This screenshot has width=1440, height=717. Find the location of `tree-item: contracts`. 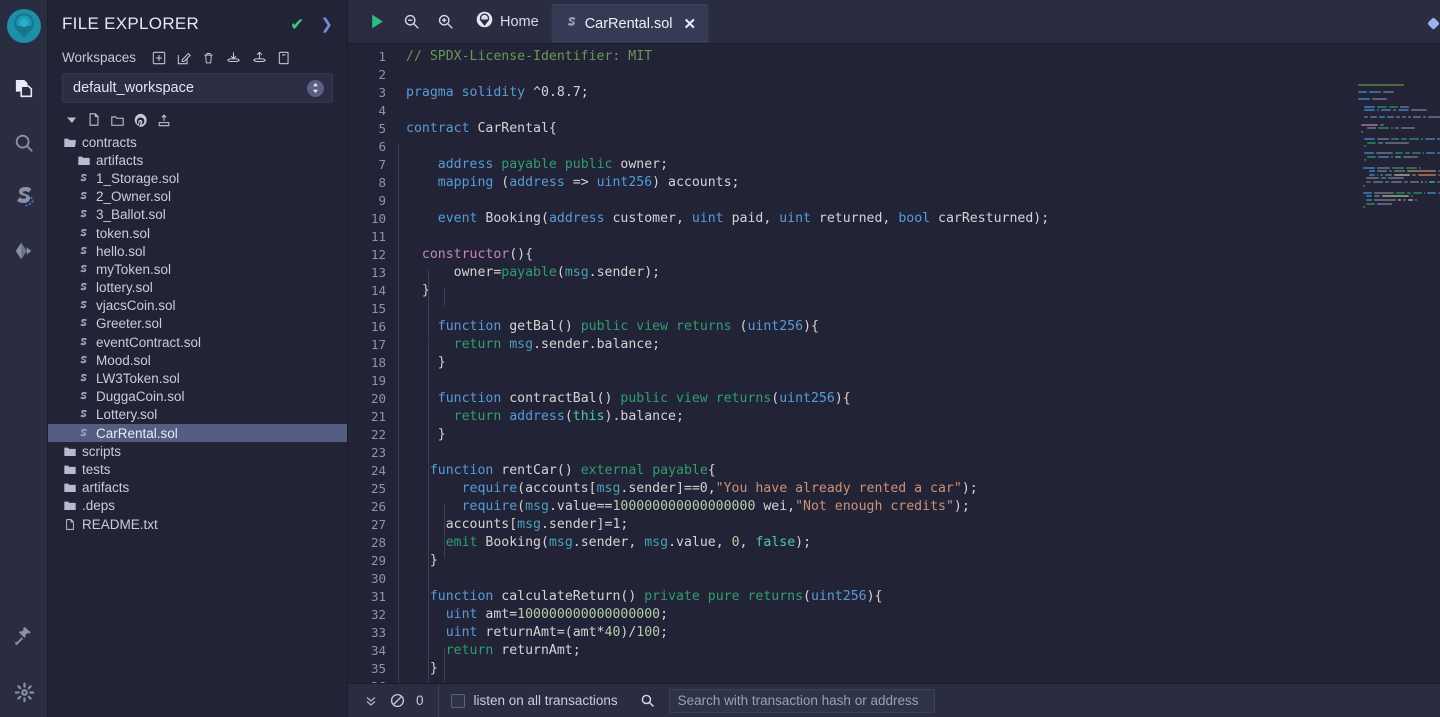

tree-item: contracts is located at coordinates (197, 142).